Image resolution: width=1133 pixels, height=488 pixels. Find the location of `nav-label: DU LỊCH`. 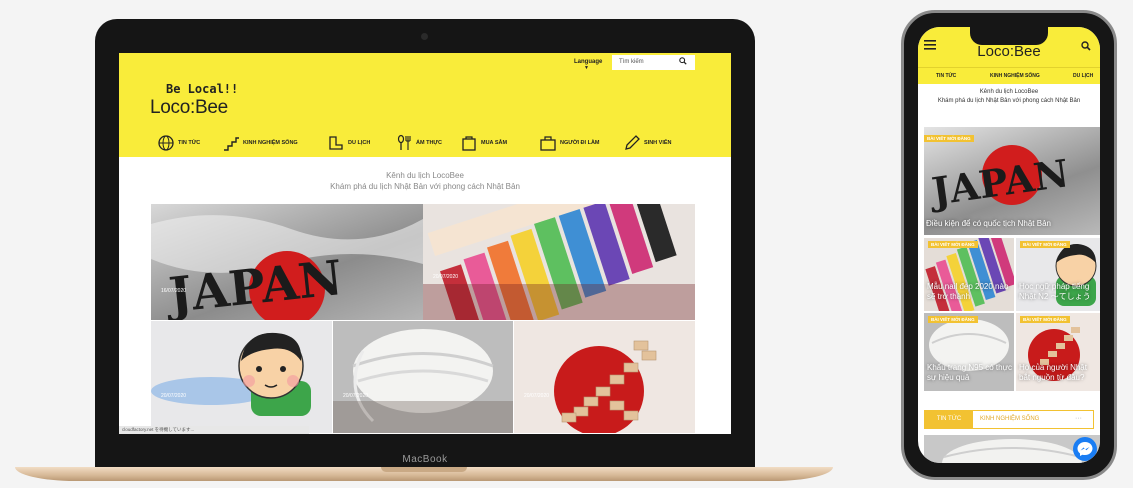

nav-label: DU LỊCH is located at coordinates (359, 143).